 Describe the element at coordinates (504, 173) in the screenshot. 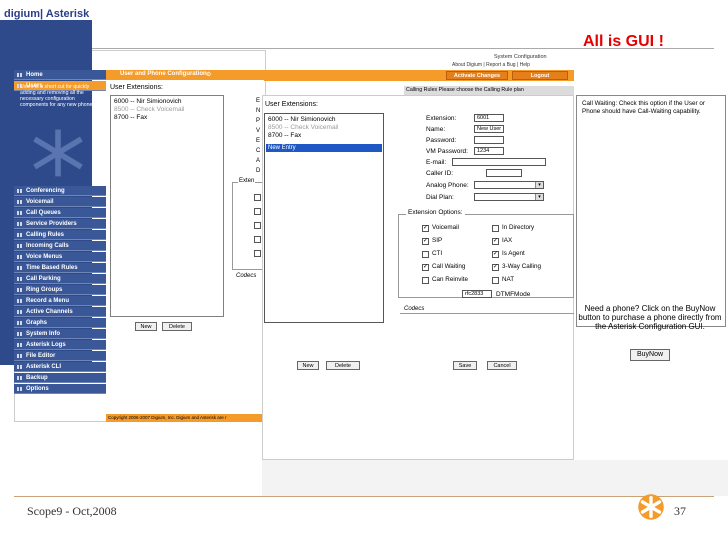

I see `caller-id-field` at that location.